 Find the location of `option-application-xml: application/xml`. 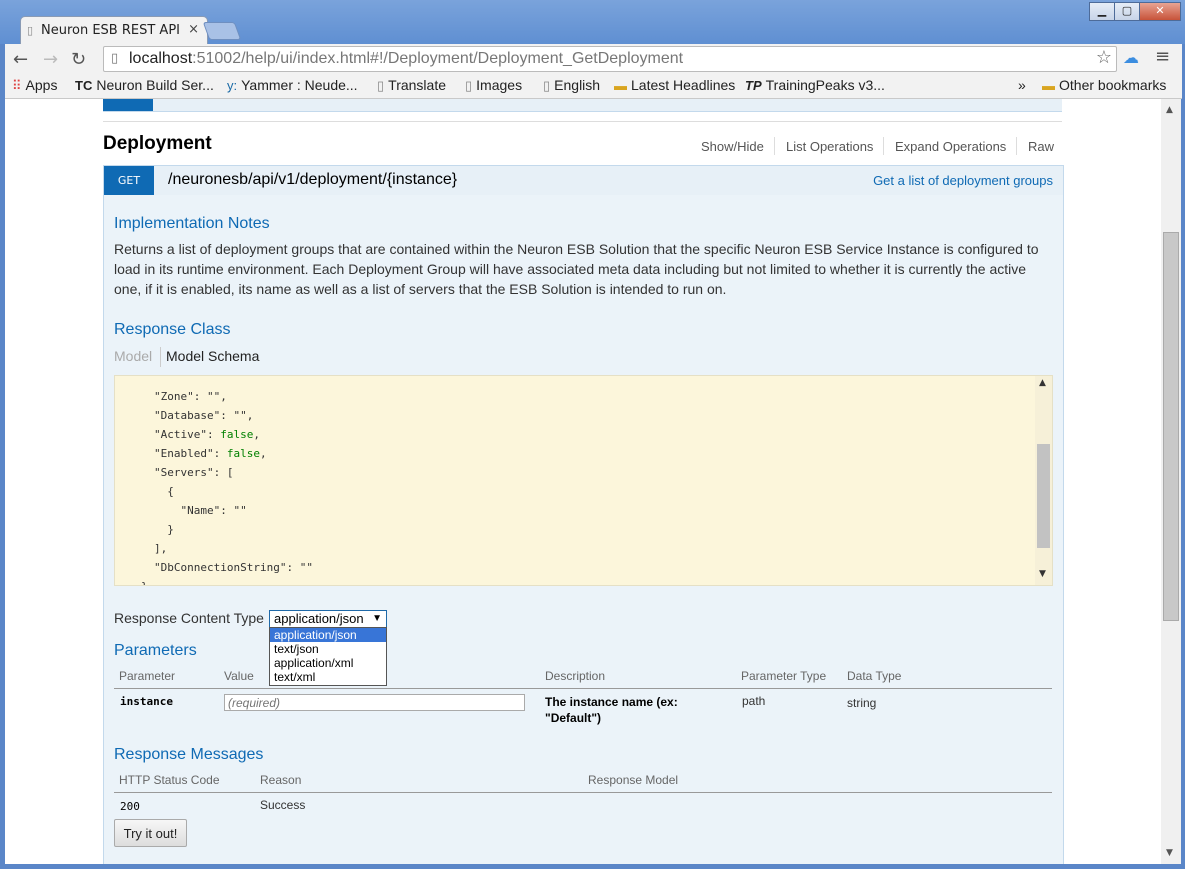

option-application-xml: application/xml is located at coordinates (328, 663).